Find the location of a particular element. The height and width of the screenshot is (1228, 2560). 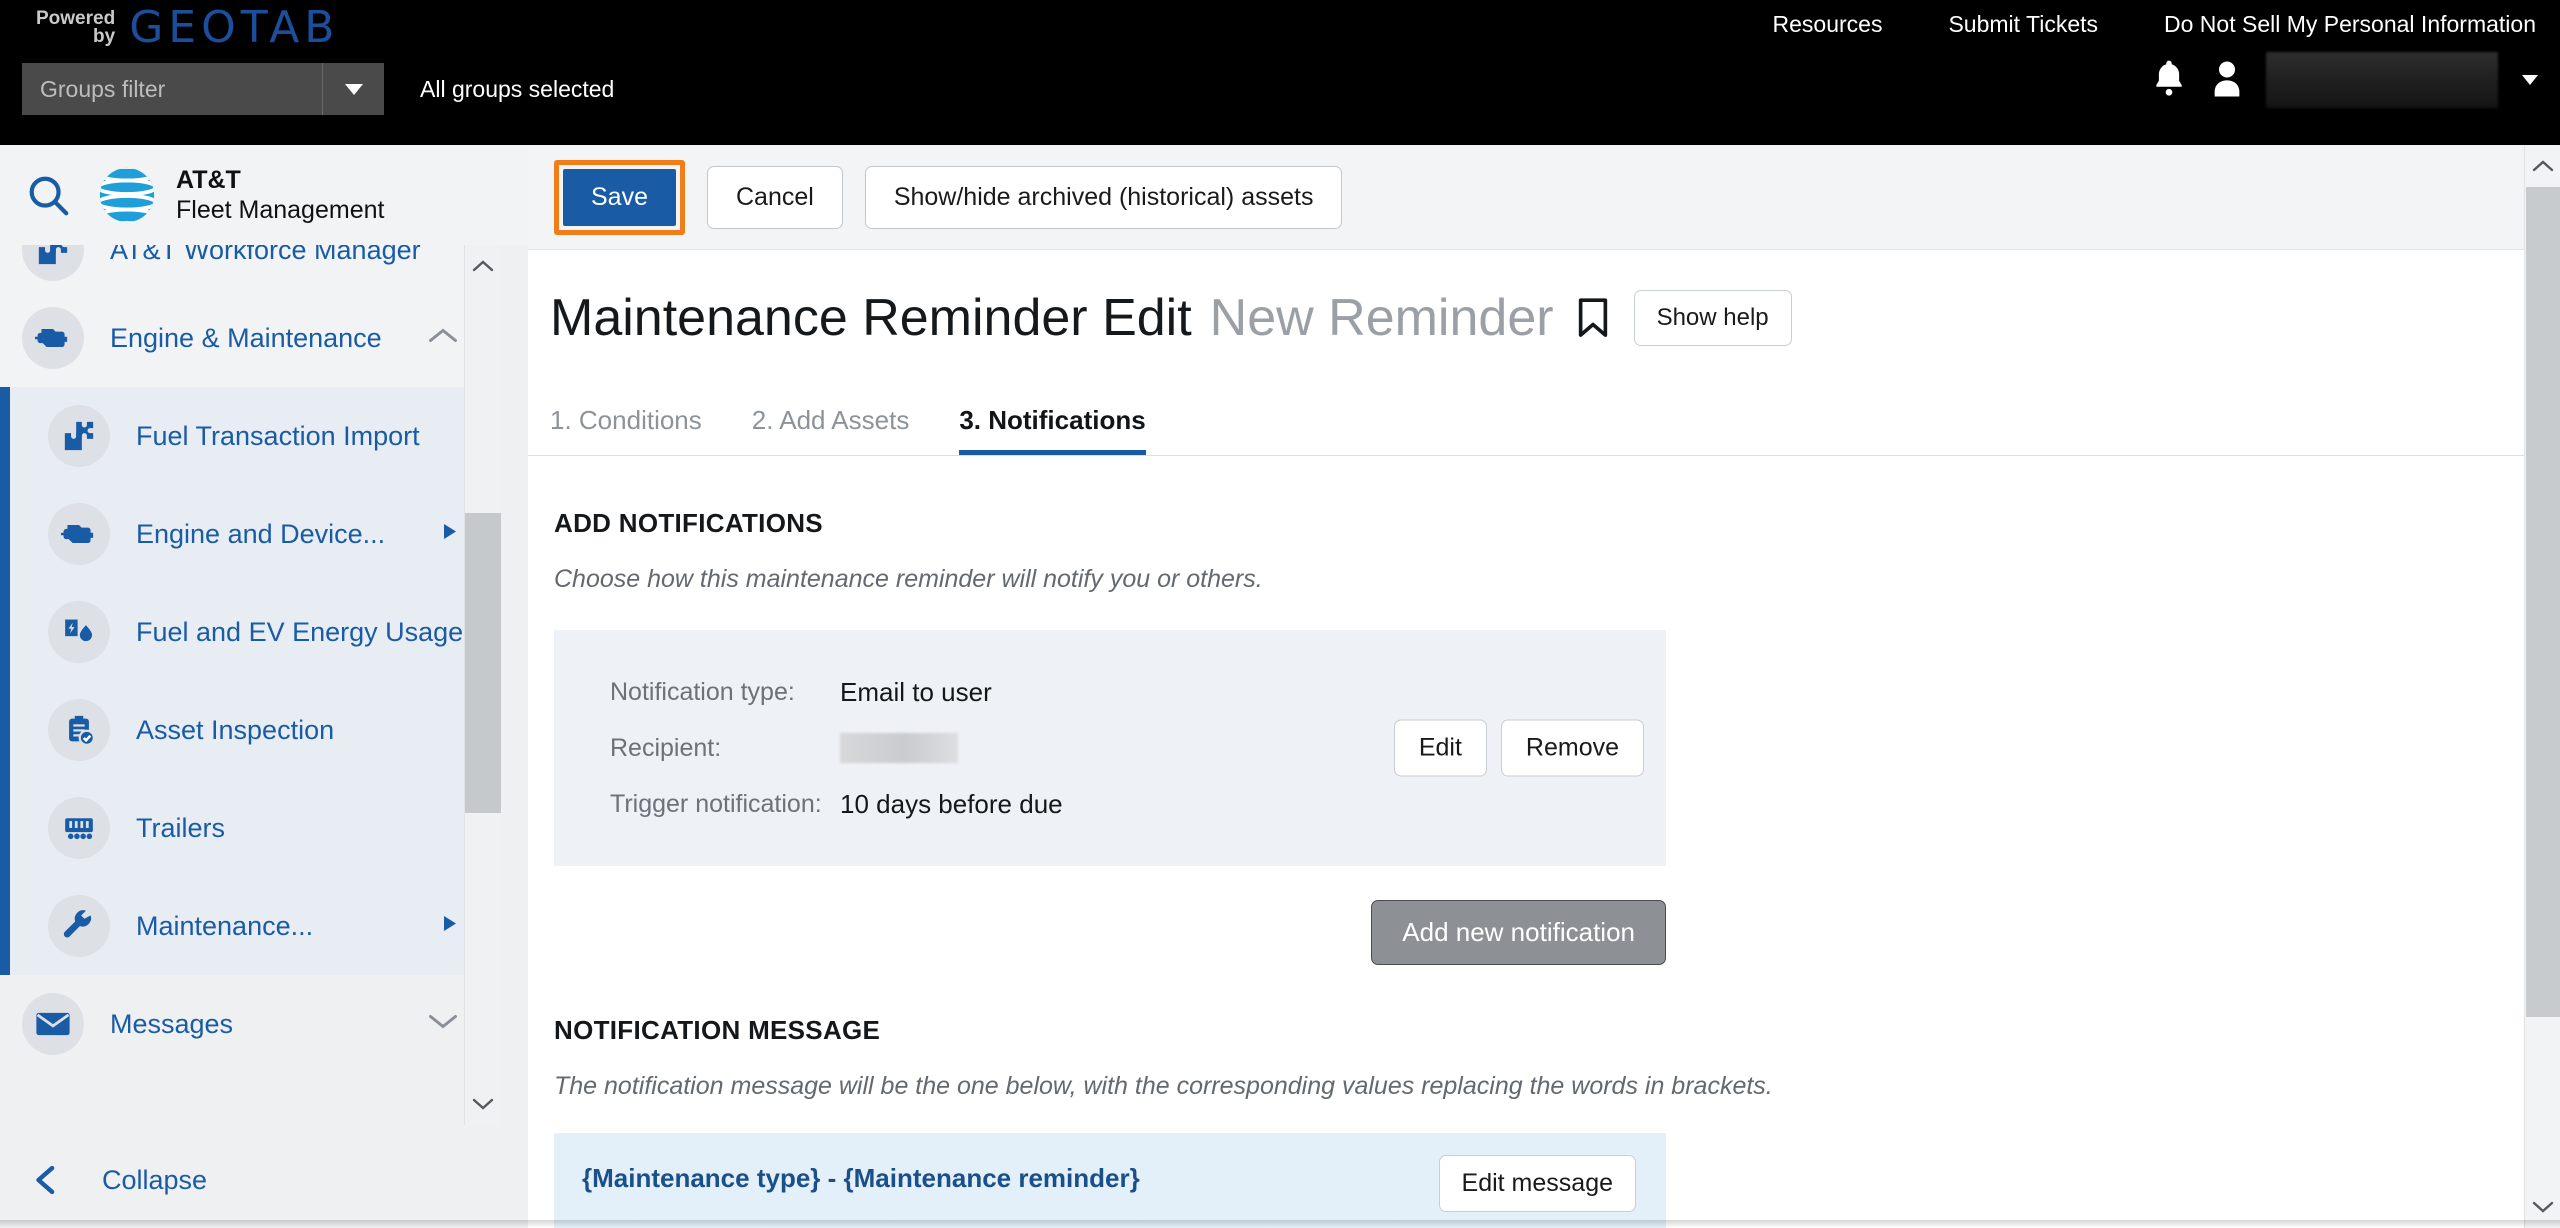

nav-link-do-not-sell: Do Not Sell My Personal Information is located at coordinates (2350, 24).